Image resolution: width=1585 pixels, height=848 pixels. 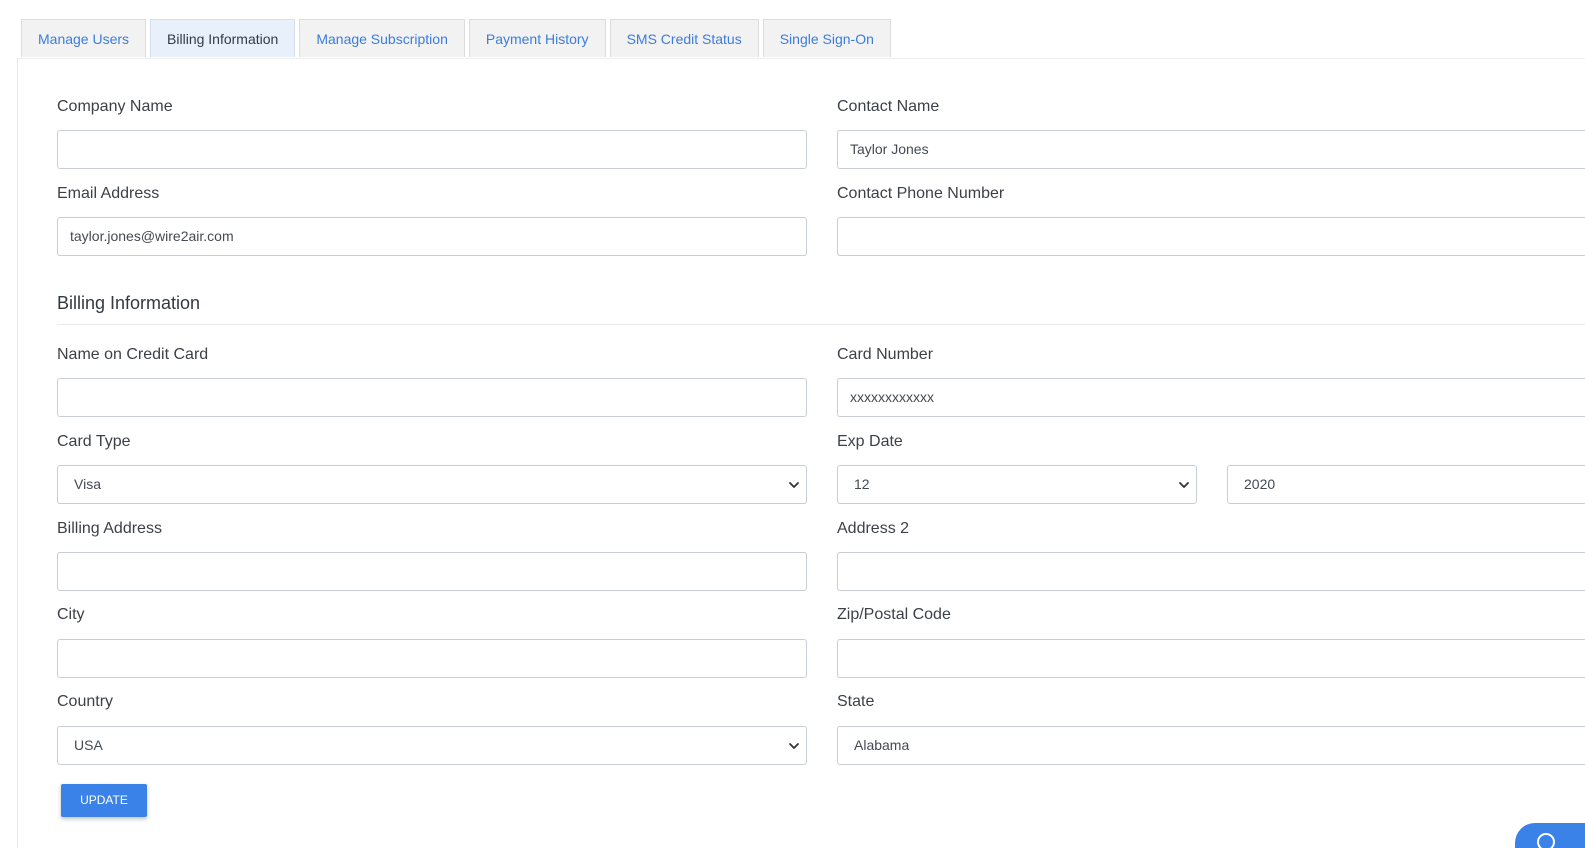 What do you see at coordinates (1211, 745) in the screenshot?
I see `state-select: Alabama` at bounding box center [1211, 745].